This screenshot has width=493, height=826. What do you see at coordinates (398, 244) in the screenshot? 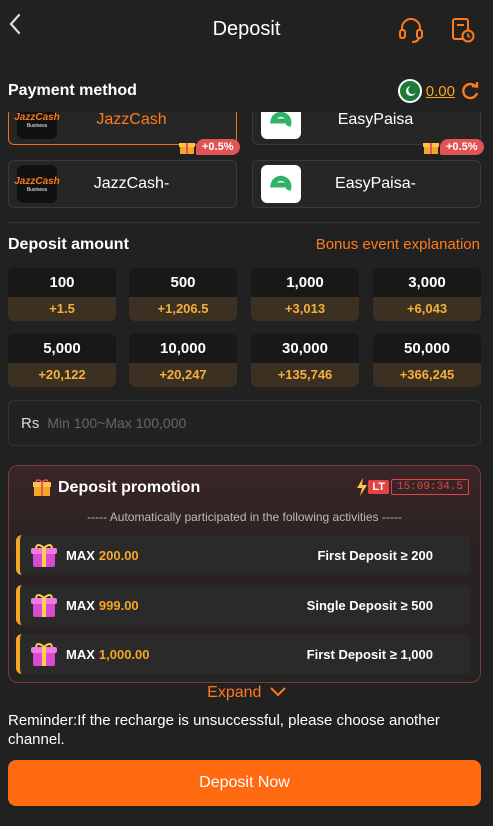
I see `bonus-explanation-link: Bonus event explanation` at bounding box center [398, 244].